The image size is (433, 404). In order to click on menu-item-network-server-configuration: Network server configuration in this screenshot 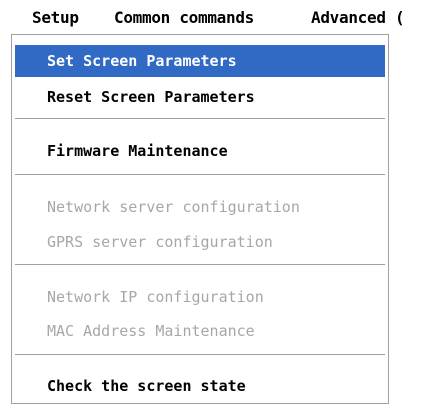, I will do `click(173, 207)`.